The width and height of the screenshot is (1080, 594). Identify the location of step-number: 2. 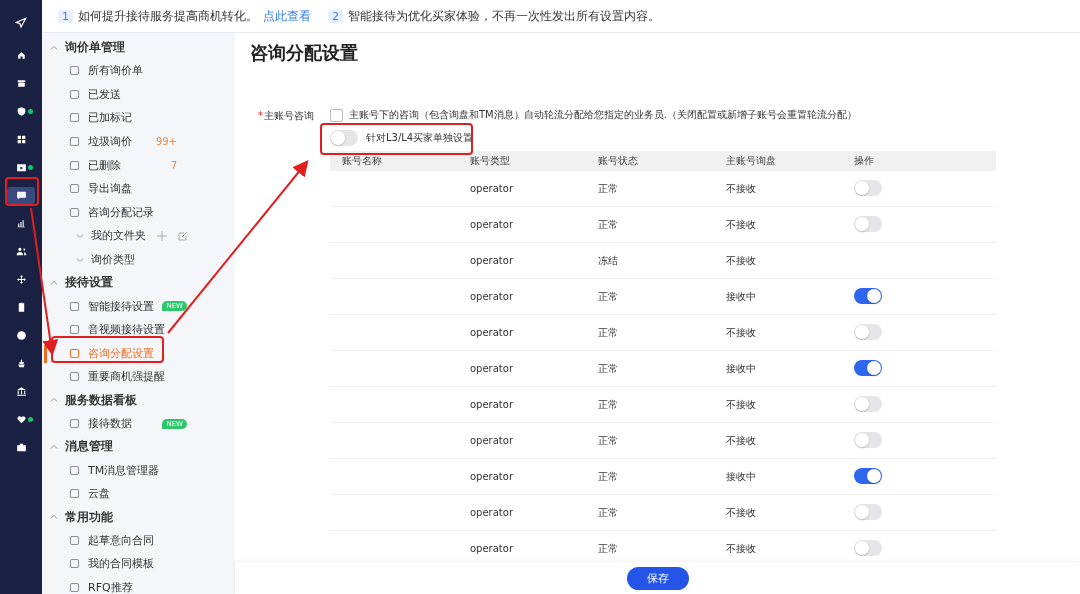
(335, 16).